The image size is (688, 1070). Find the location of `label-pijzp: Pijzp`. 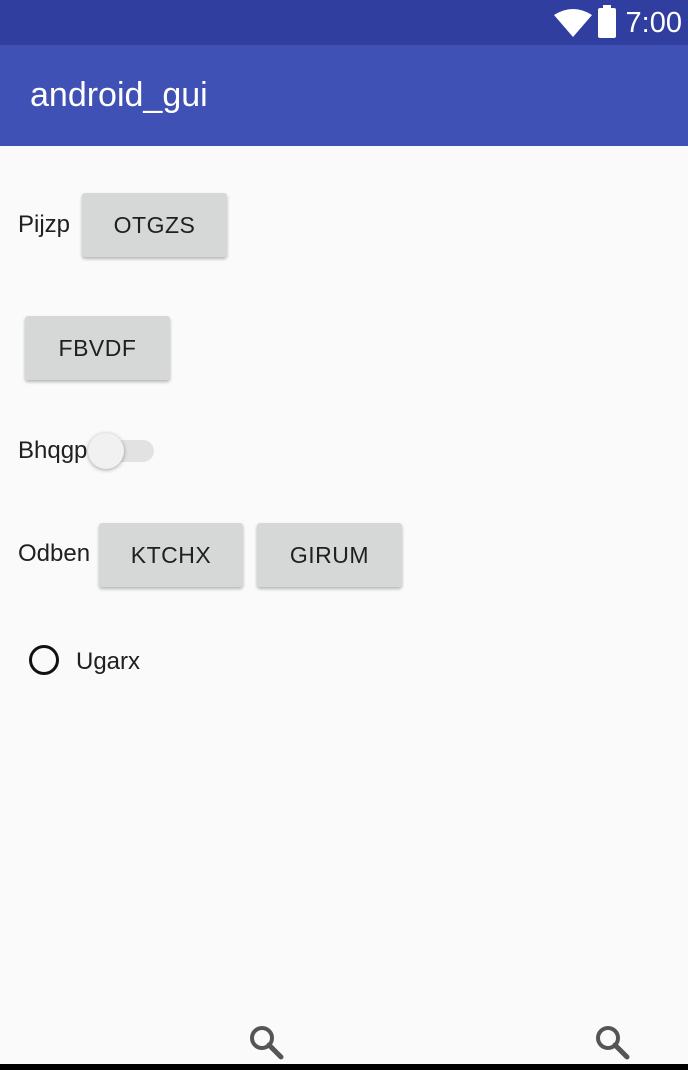

label-pijzp: Pijzp is located at coordinates (44, 224).